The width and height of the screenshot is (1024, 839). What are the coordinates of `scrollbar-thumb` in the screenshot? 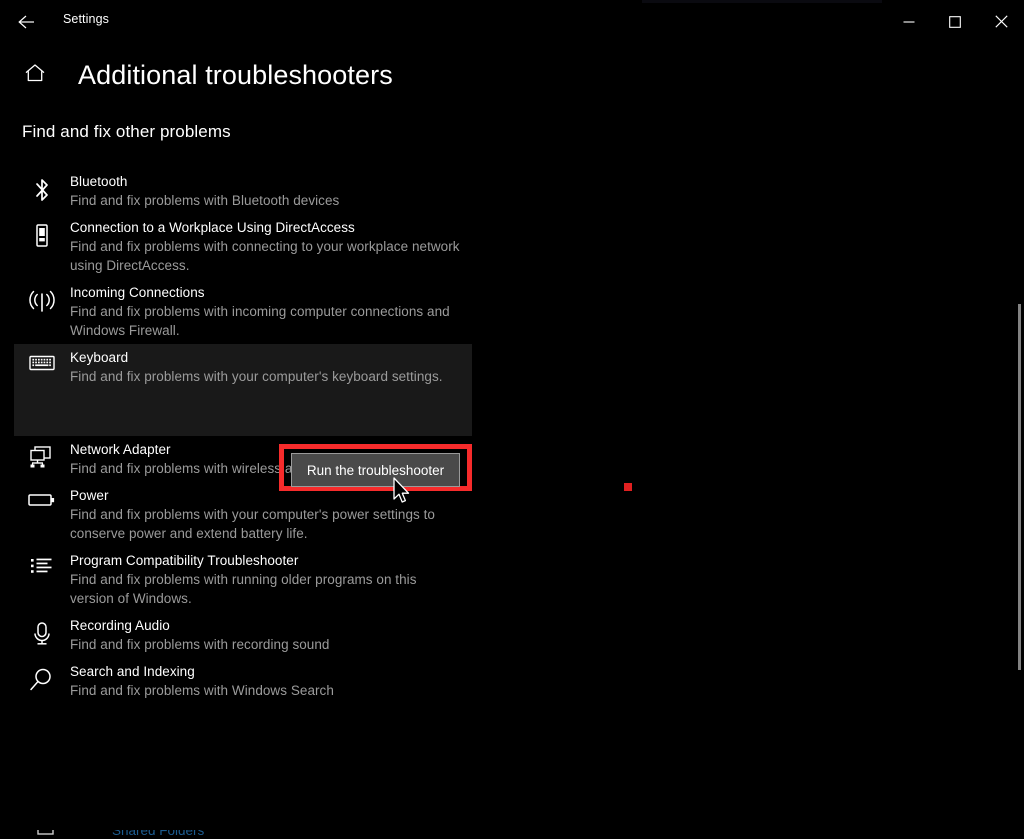 It's located at (1019, 487).